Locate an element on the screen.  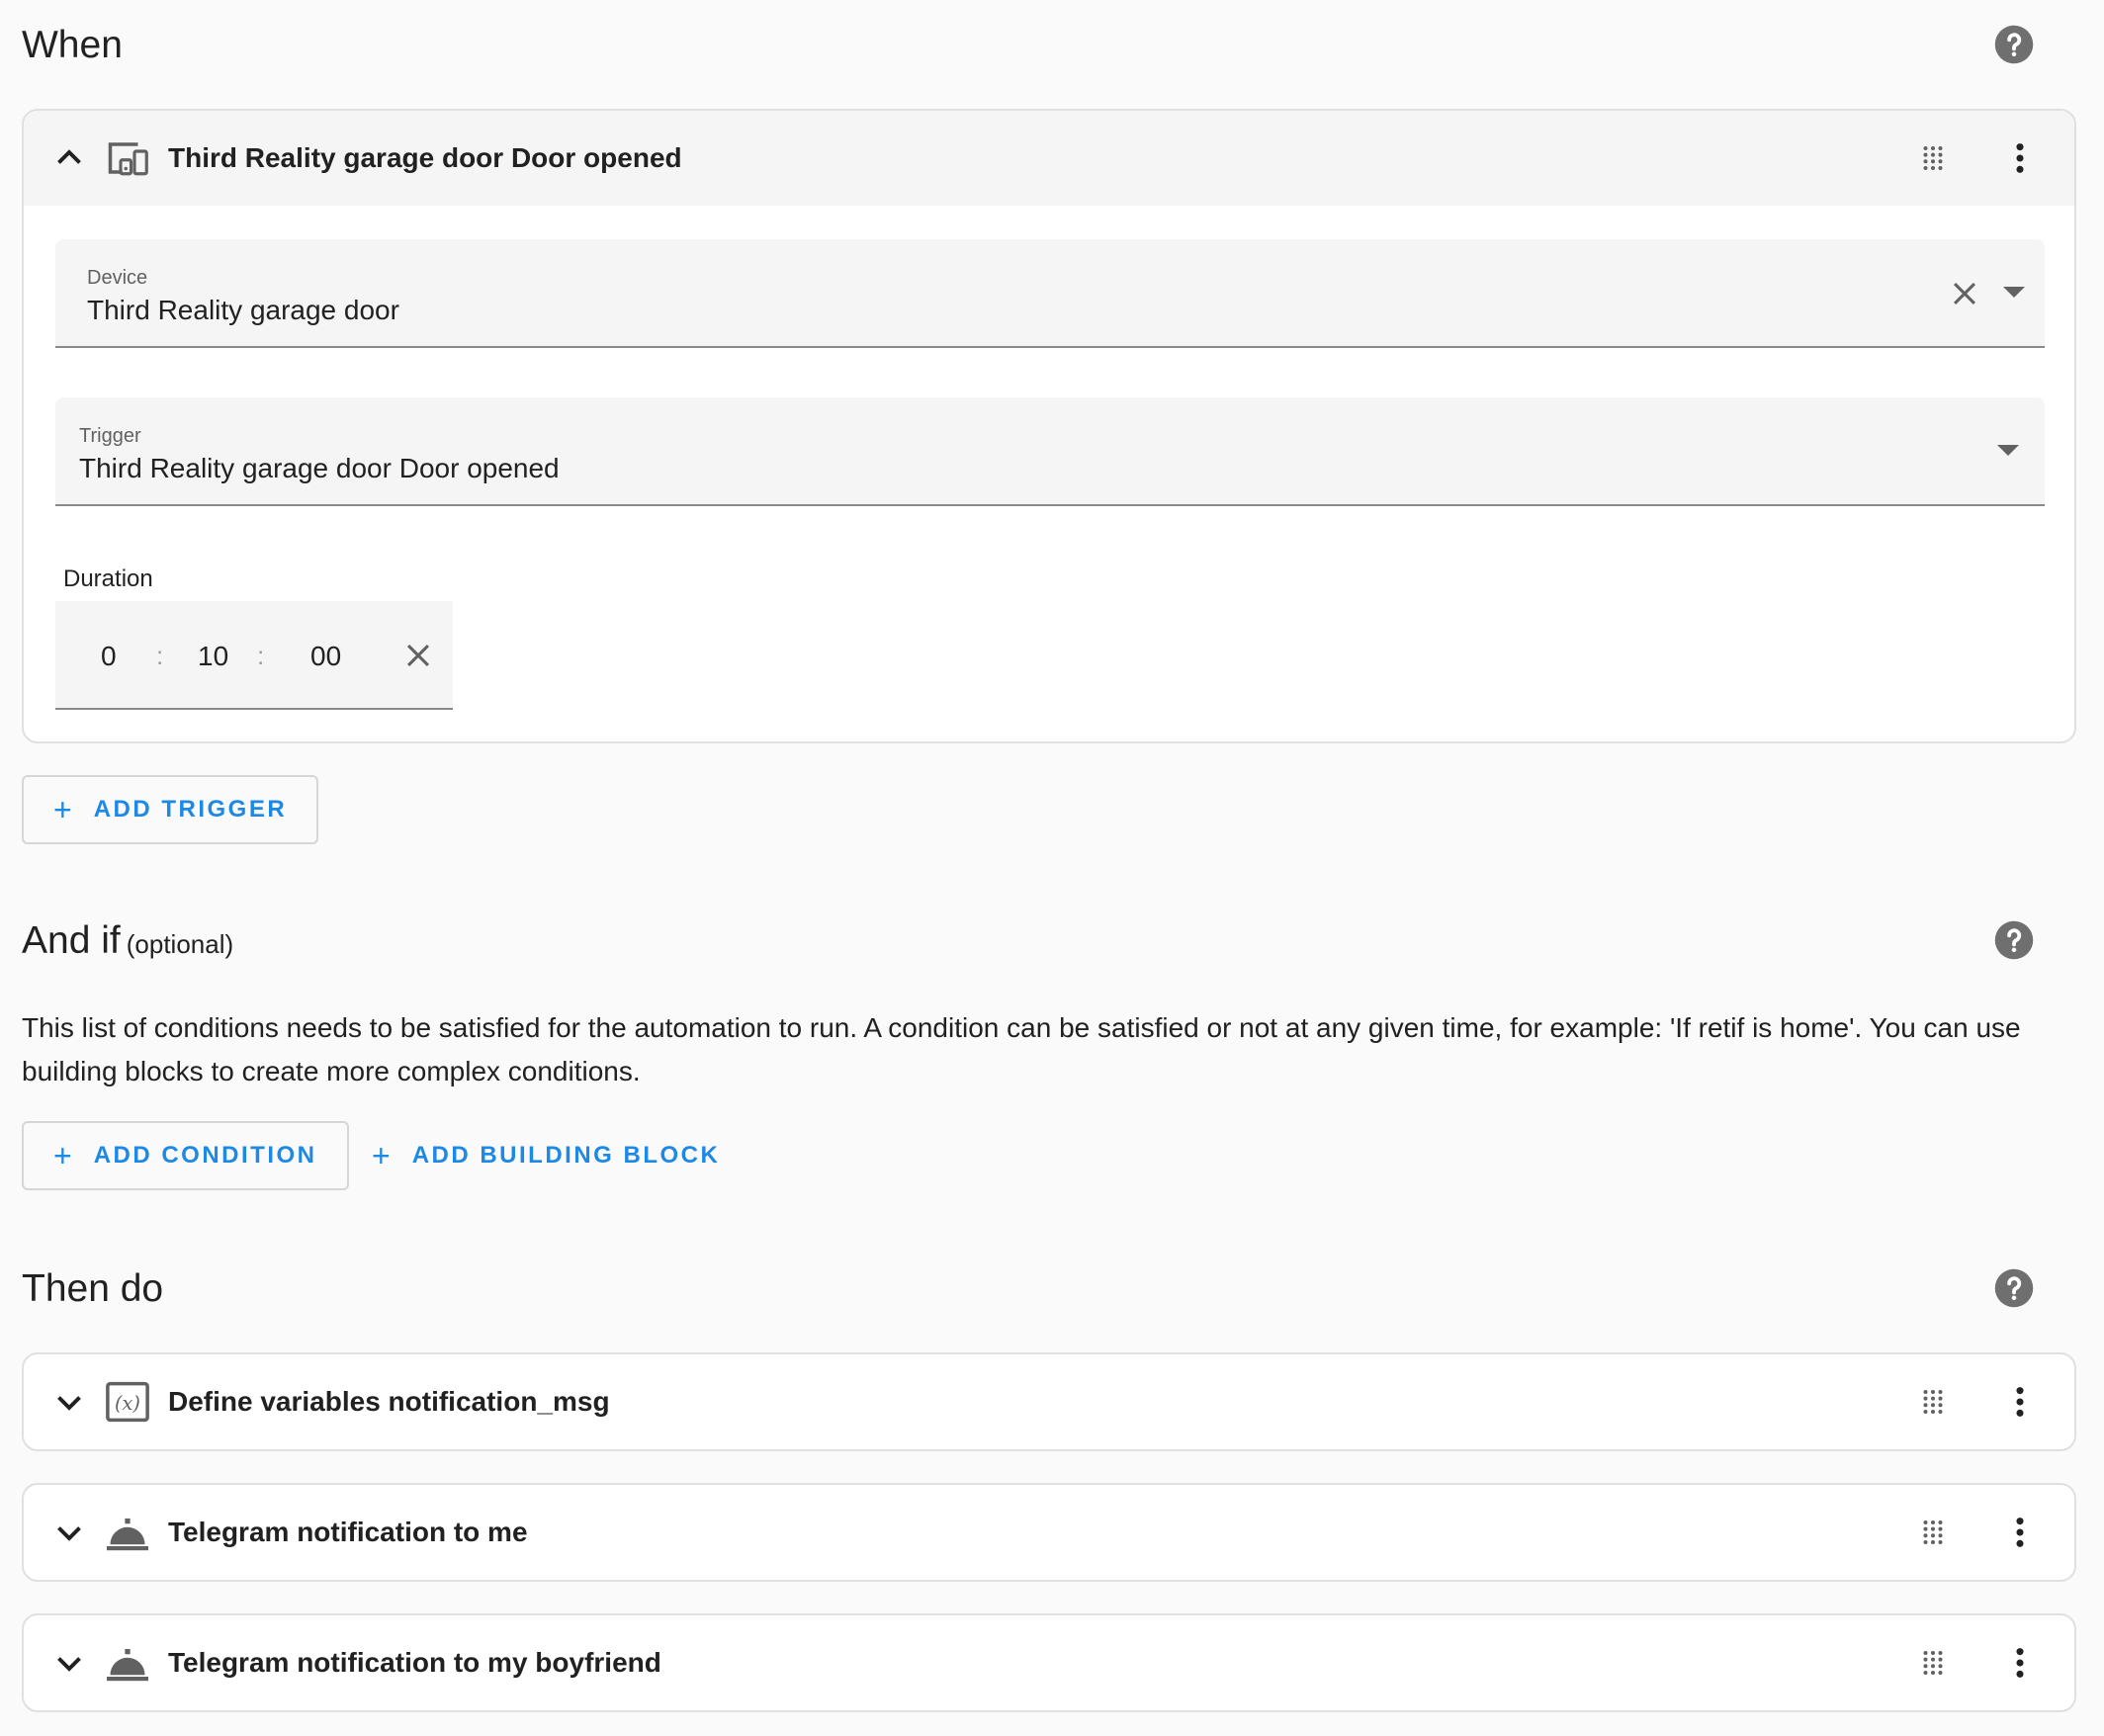
action-card-header: (x) Define variables notification_msg is located at coordinates (1049, 1401).